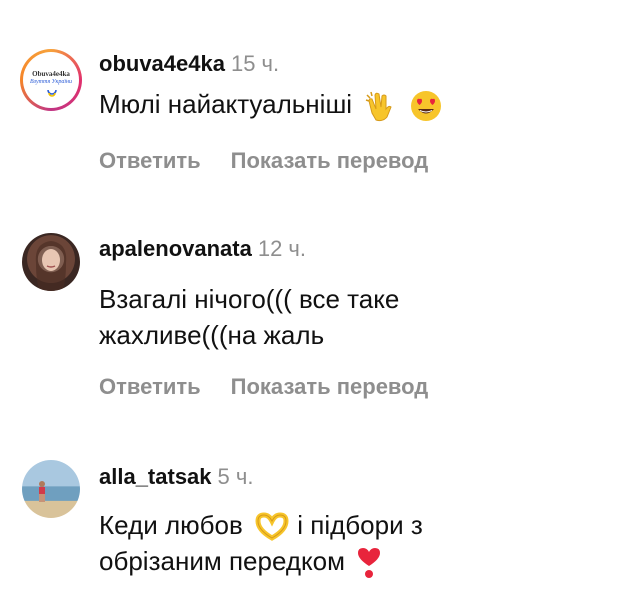  I want to click on timestamp: 12 ч., so click(282, 248).